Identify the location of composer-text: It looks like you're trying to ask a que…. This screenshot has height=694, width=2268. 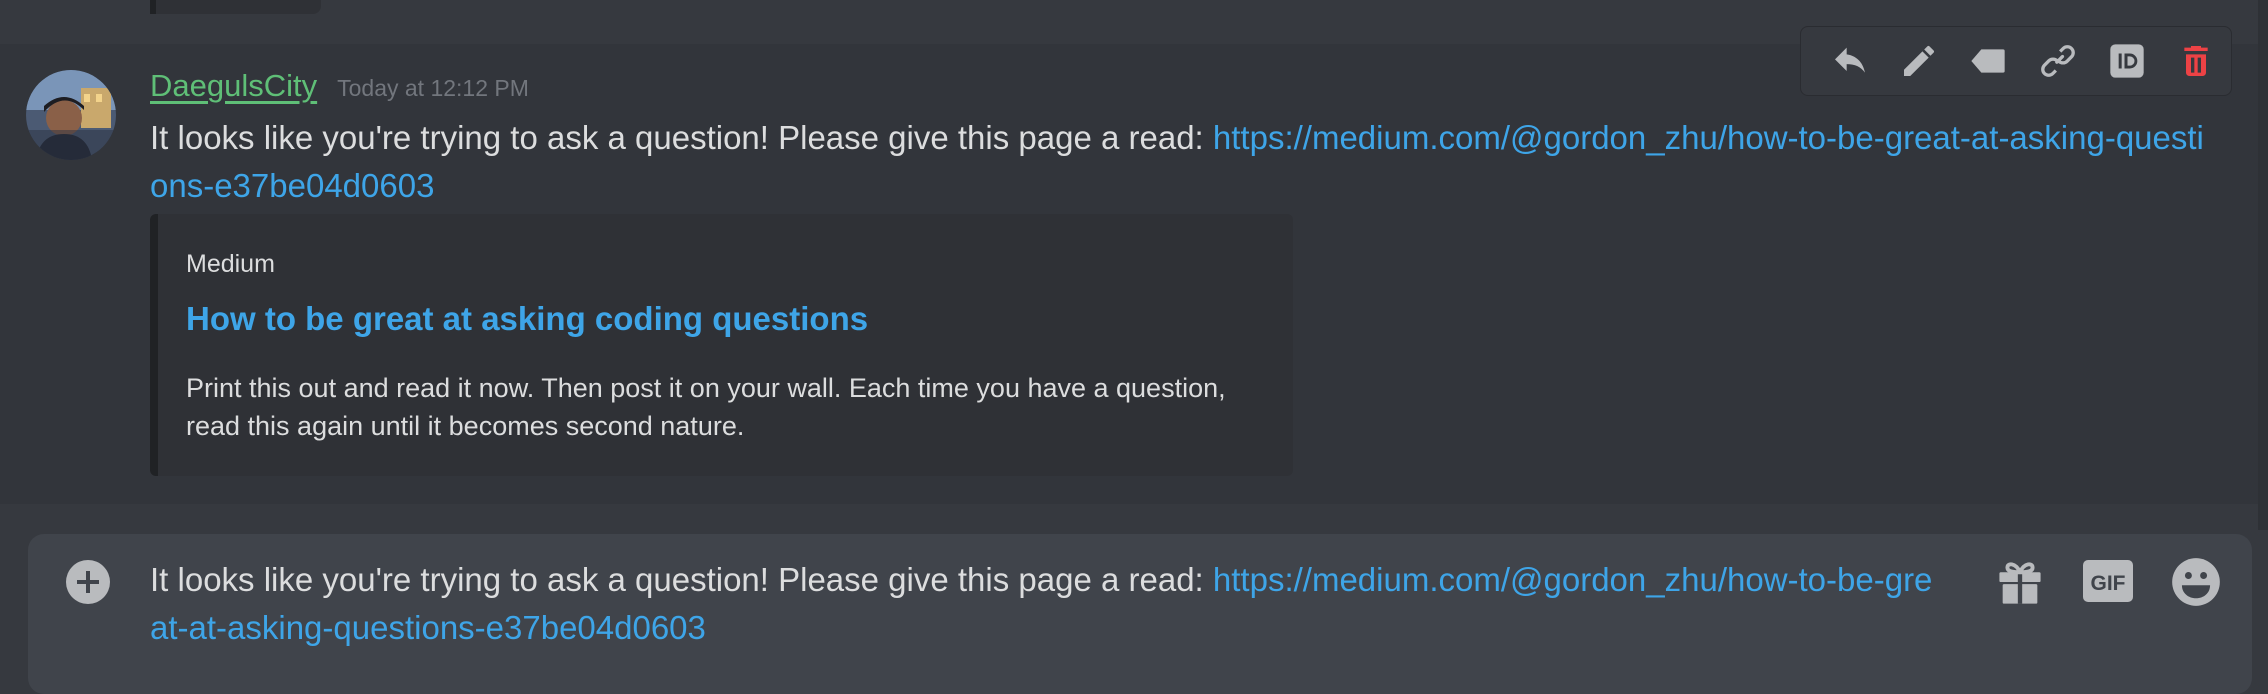
(681, 579).